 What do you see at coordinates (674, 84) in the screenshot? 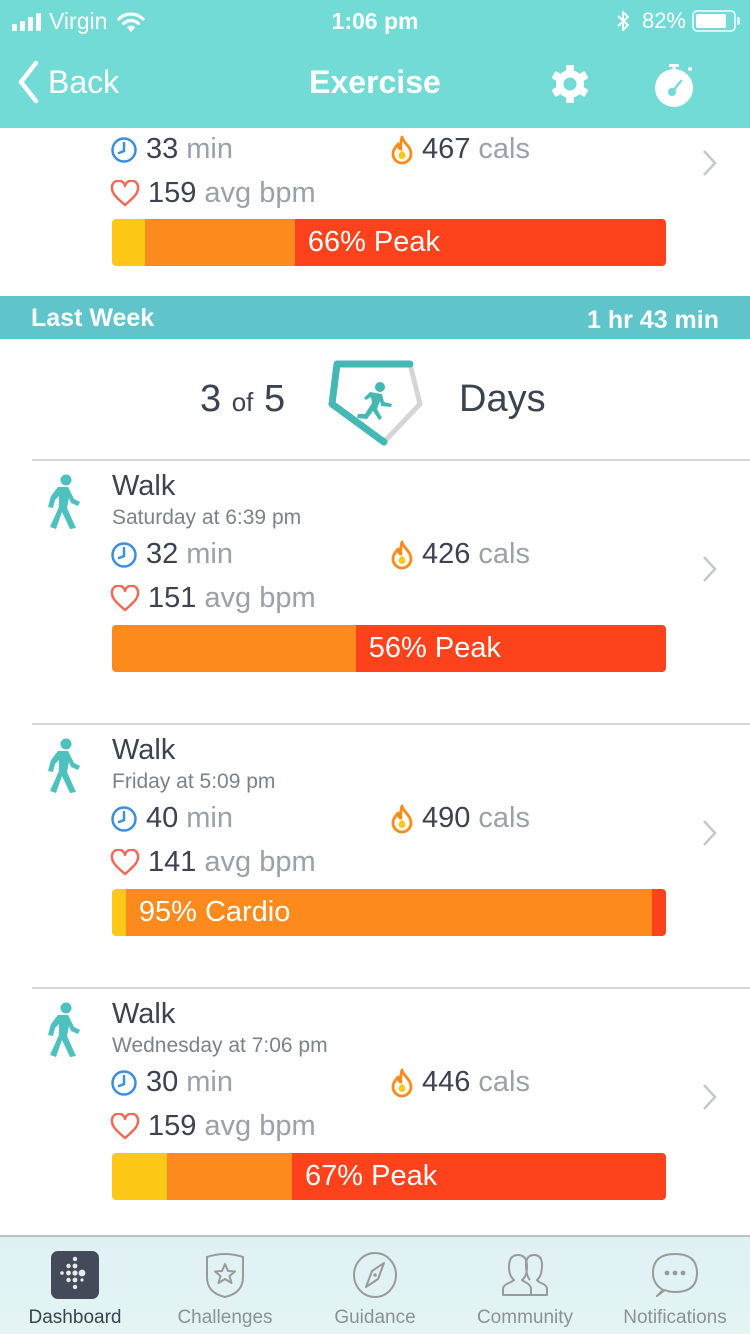
I see `stopwatch-icon` at bounding box center [674, 84].